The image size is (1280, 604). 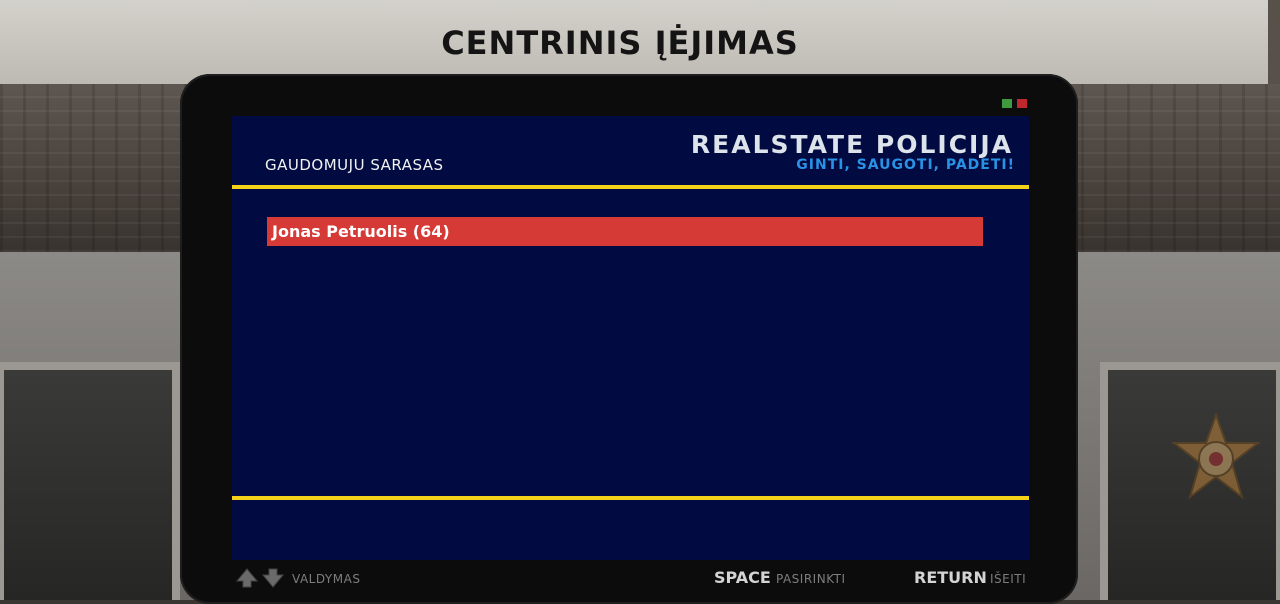 What do you see at coordinates (326, 579) in the screenshot?
I see `navigate-hint-label: VALDYMAS` at bounding box center [326, 579].